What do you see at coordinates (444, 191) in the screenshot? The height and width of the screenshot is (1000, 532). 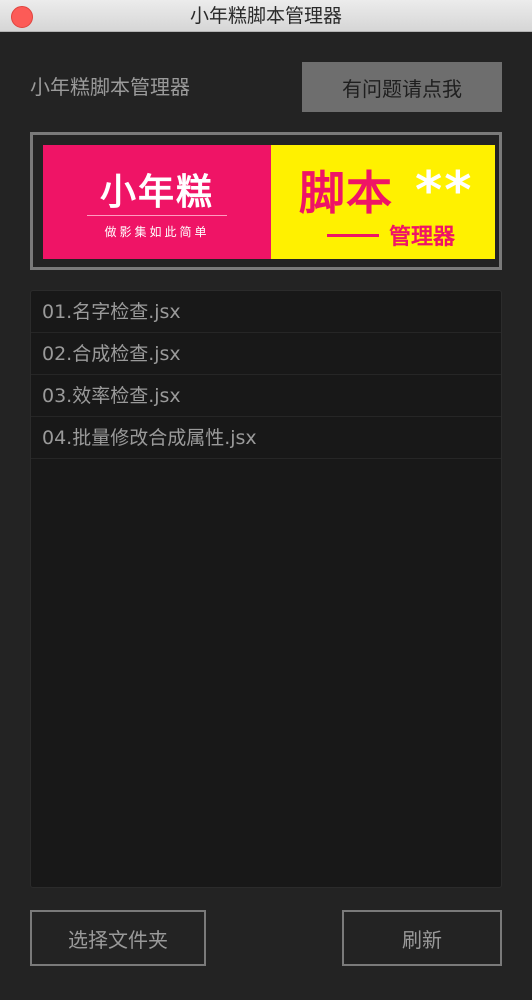 I see `banner-stars: **` at bounding box center [444, 191].